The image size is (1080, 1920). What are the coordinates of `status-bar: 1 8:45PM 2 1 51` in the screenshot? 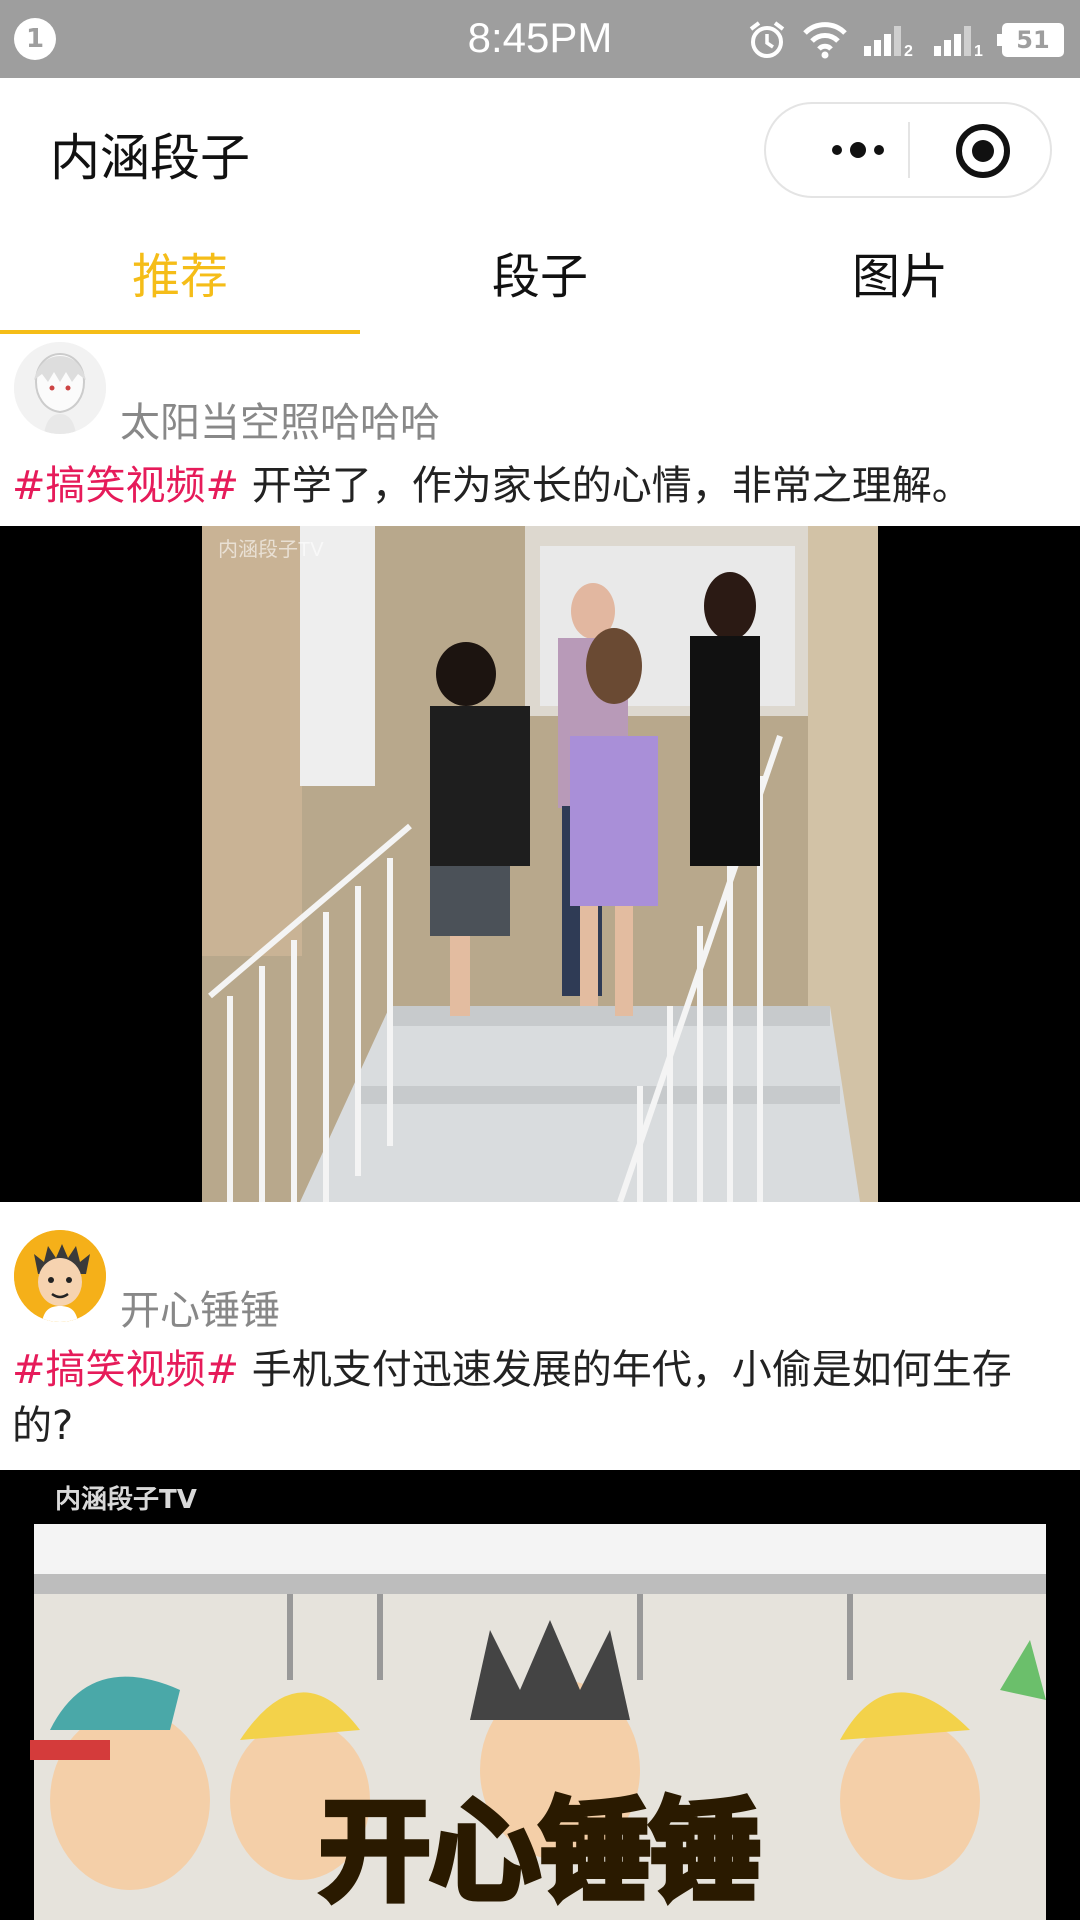 It's located at (540, 39).